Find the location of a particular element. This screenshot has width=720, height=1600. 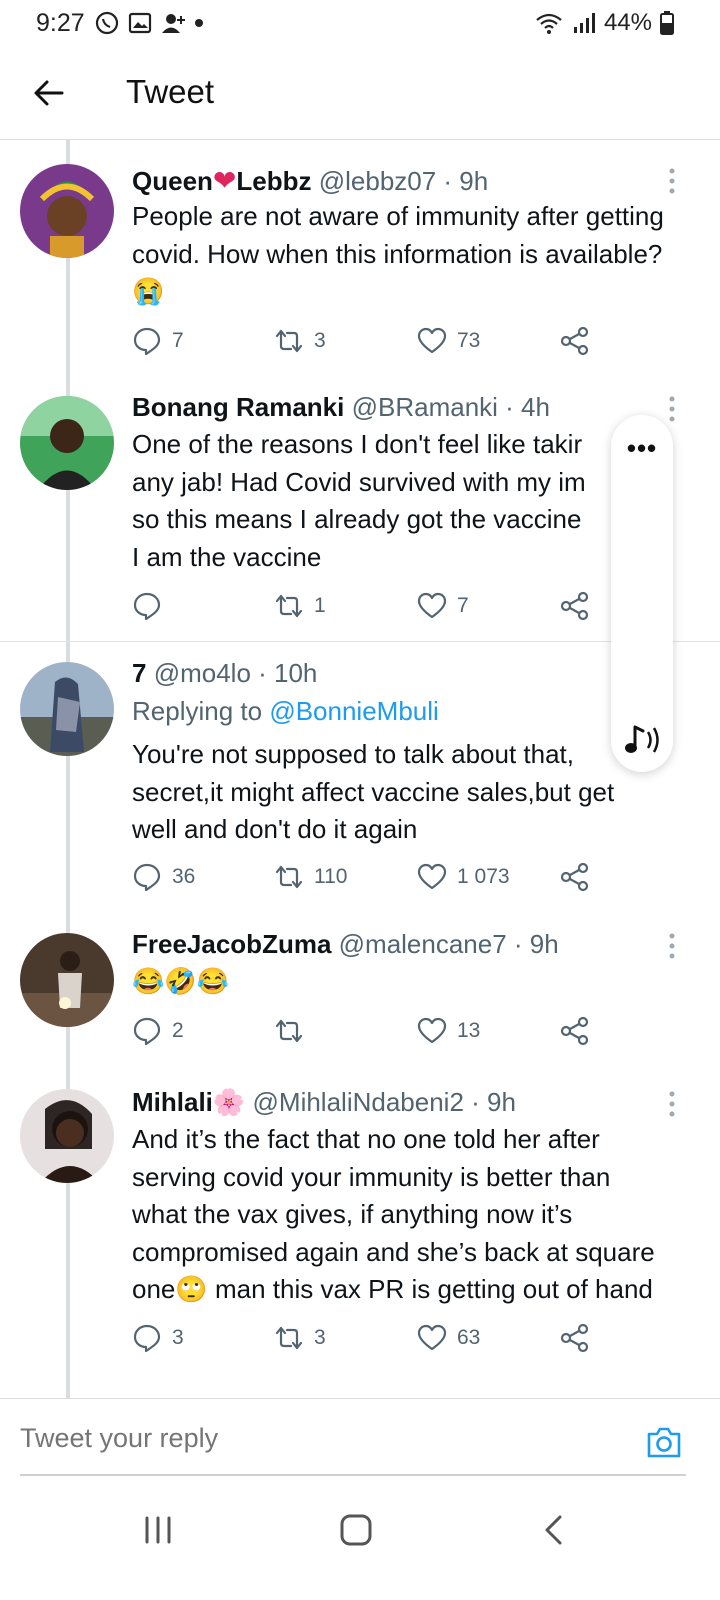

like-count: 63 is located at coordinates (469, 1337).